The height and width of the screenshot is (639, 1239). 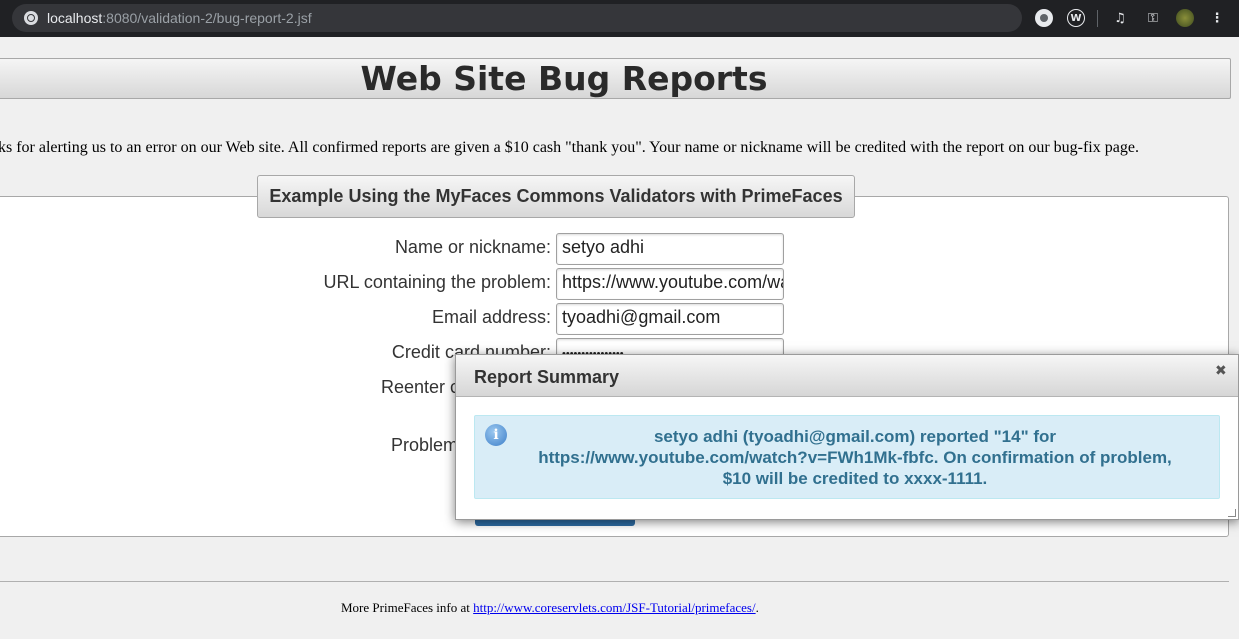 I want to click on name-input: setyo adhi, so click(x=670, y=249).